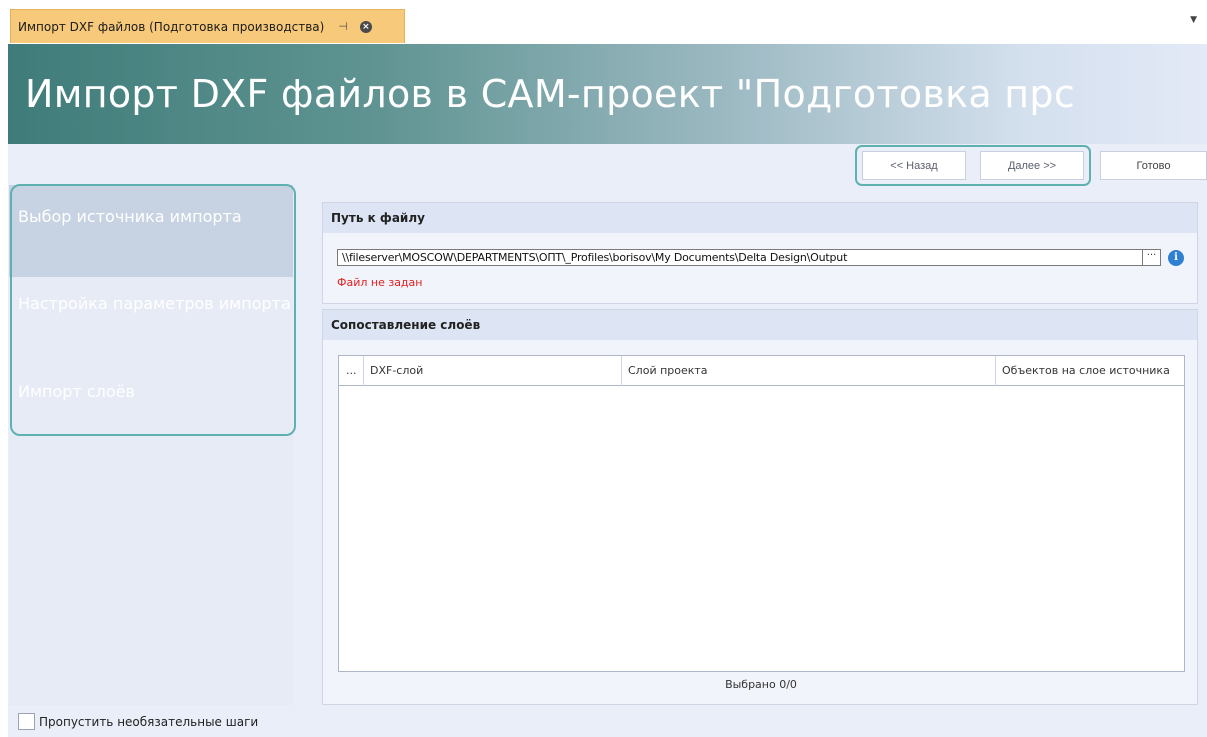  What do you see at coordinates (1152, 257) in the screenshot?
I see `browse-button: ···` at bounding box center [1152, 257].